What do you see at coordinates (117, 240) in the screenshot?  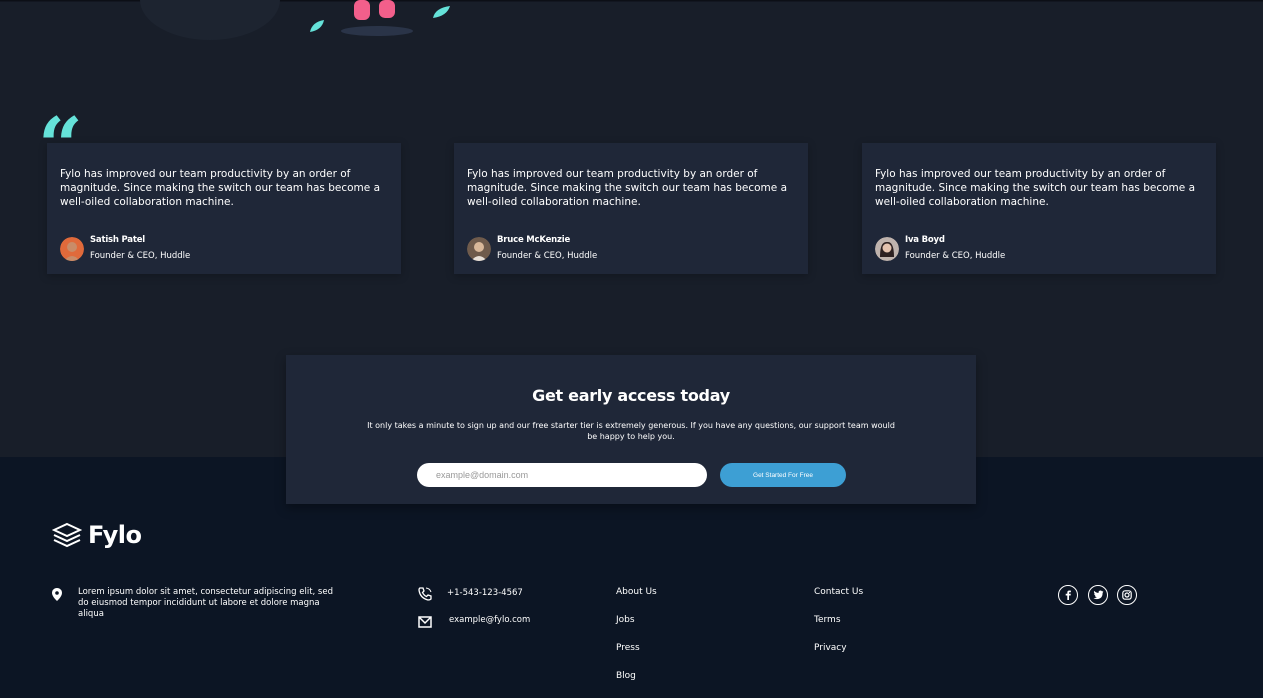 I see `author-name: Satish Patel` at bounding box center [117, 240].